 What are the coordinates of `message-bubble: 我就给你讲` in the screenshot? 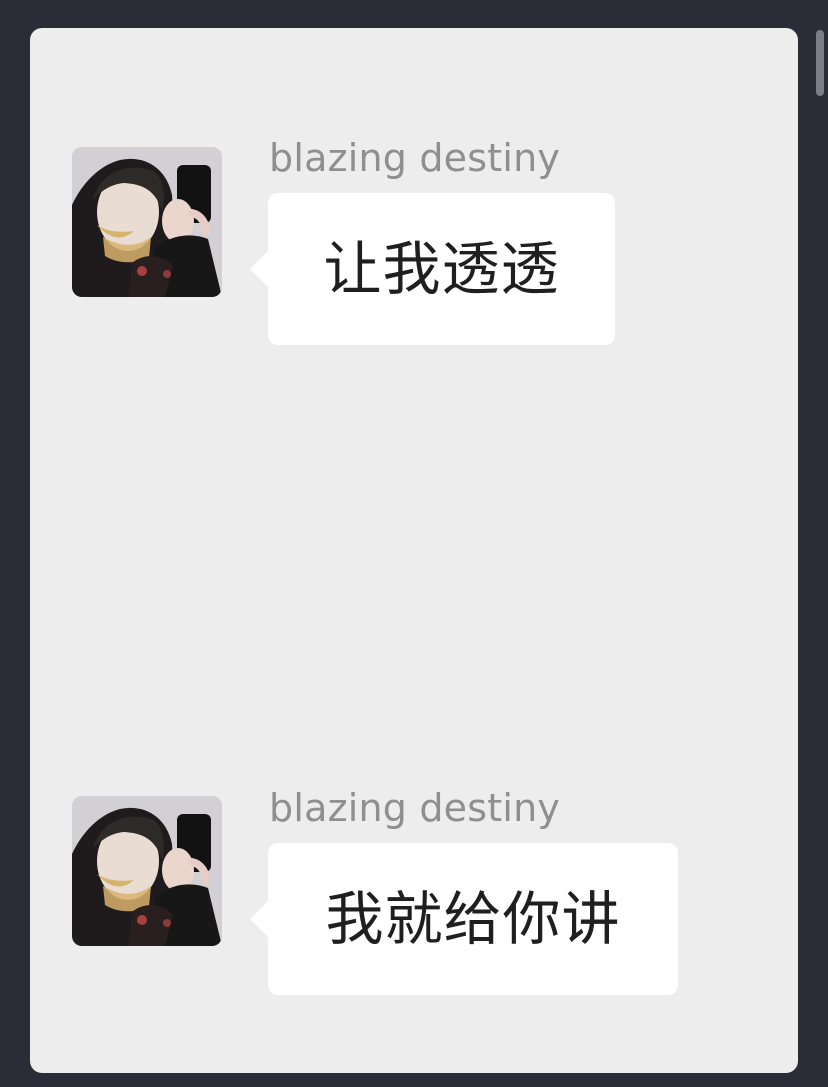 It's located at (464, 919).